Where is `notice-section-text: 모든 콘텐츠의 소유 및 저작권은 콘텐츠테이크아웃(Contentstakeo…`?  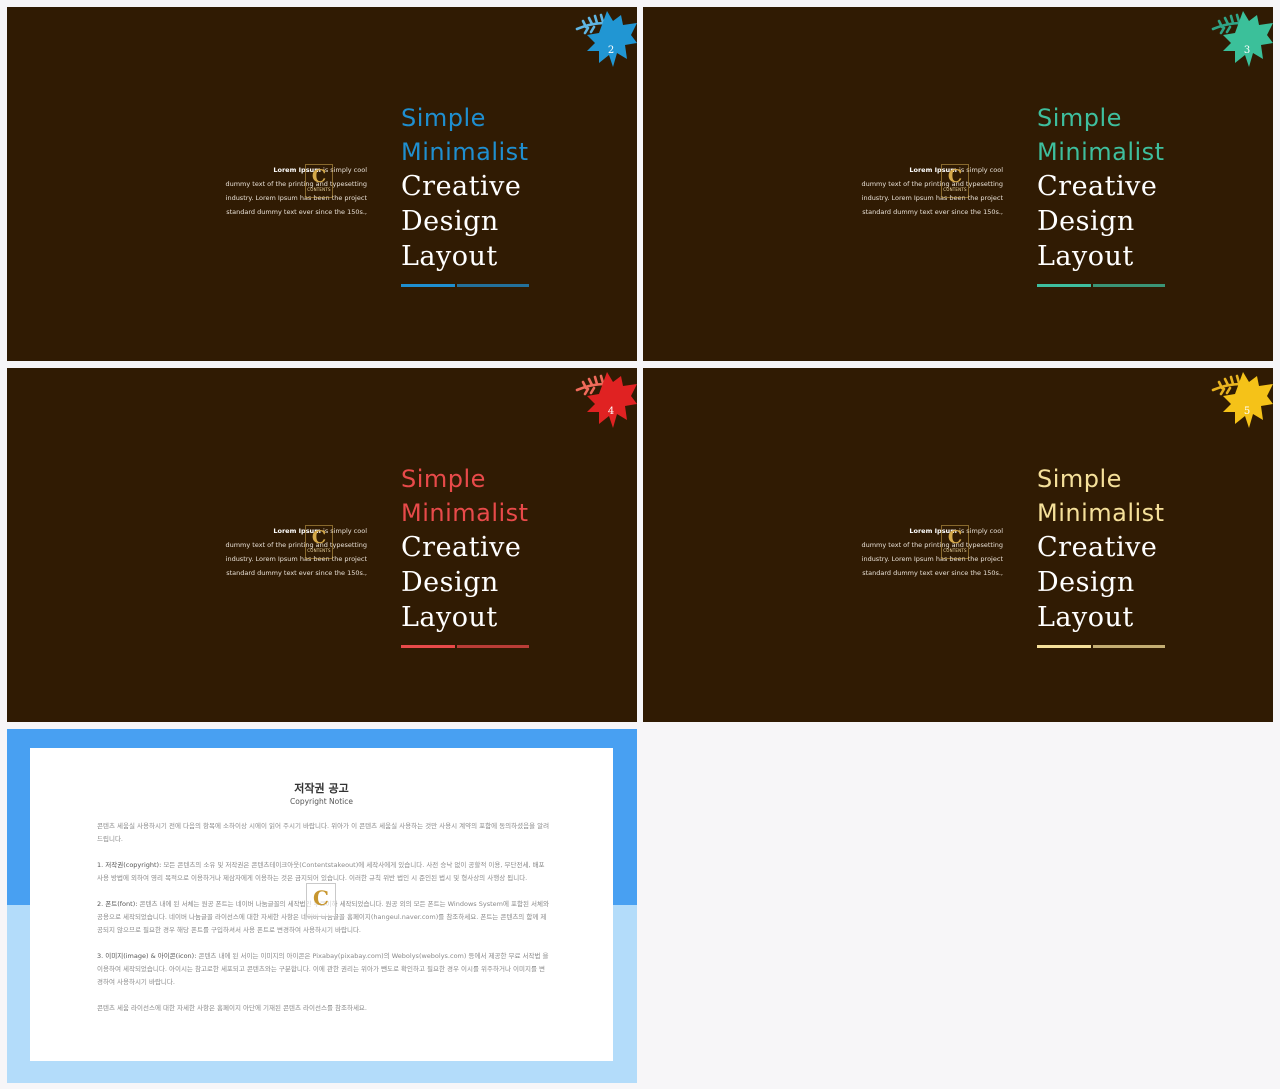 notice-section-text: 모든 콘텐츠의 소유 및 저작권은 콘텐츠테이크아웃(Contentstakeo… is located at coordinates (321, 871).